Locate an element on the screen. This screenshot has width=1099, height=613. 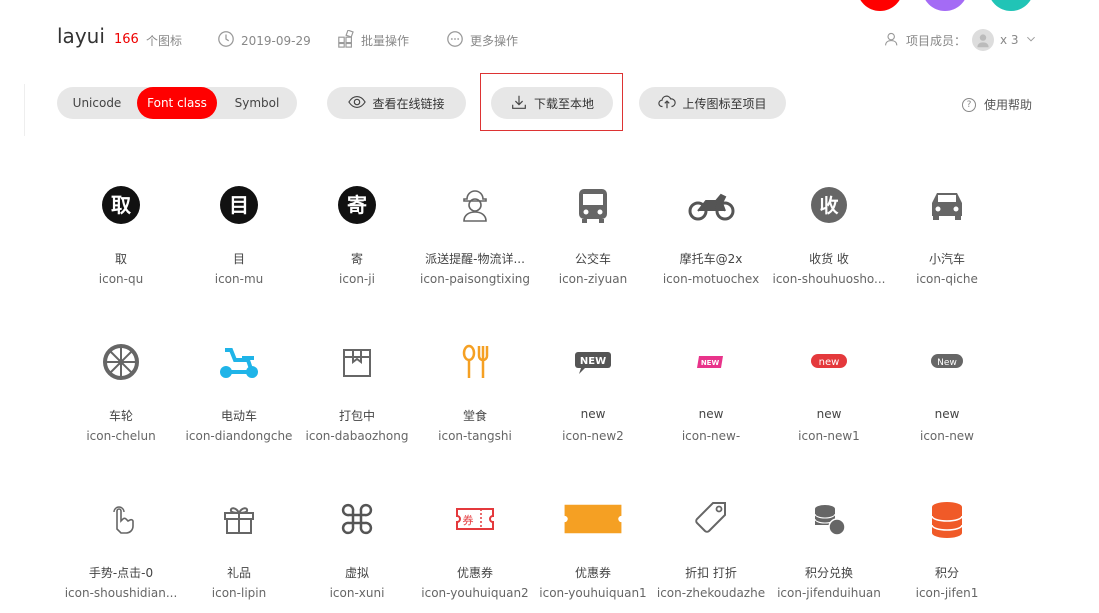
more-operations-button: 更多操作 is located at coordinates (482, 40).